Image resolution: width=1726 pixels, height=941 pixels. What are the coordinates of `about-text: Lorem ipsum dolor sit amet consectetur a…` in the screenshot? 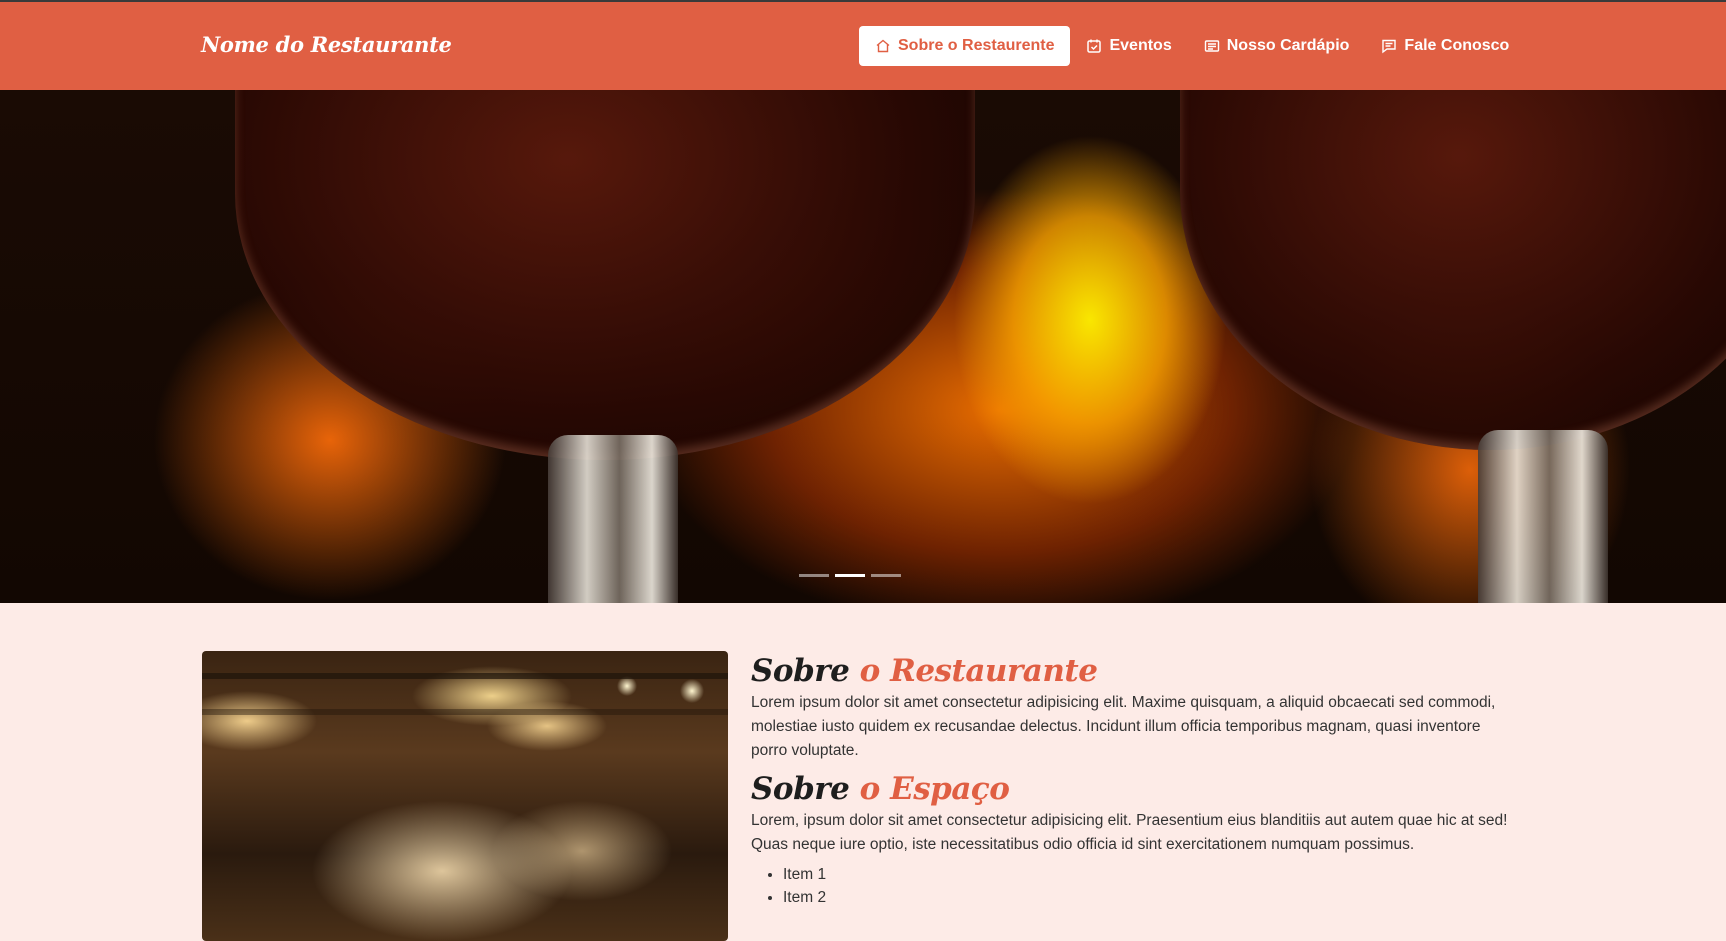 It's located at (1123, 726).